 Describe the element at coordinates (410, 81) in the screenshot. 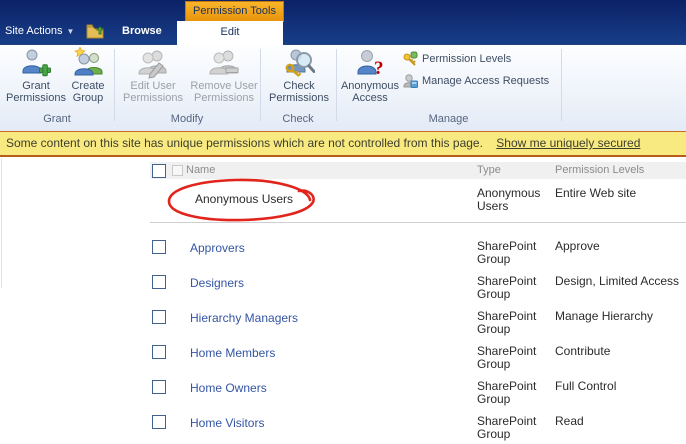

I see `manage-access-requests-icon` at that location.